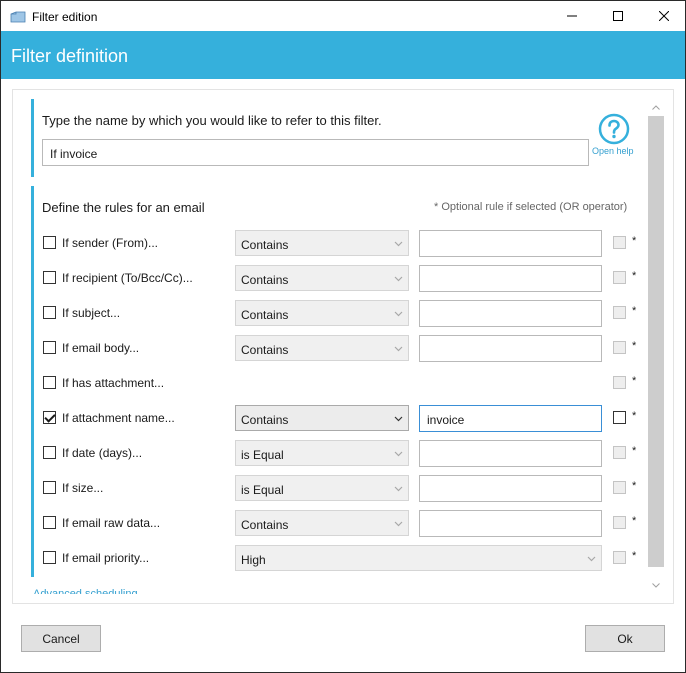  Describe the element at coordinates (510, 418) in the screenshot. I see `rule-value-input: invoice` at that location.